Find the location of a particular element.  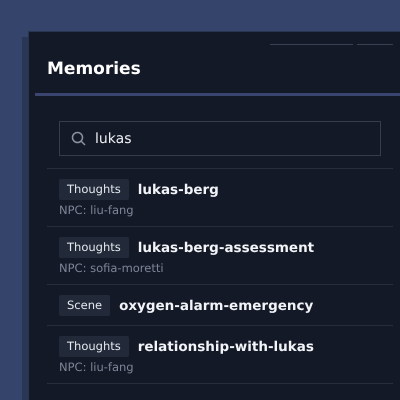

memory-name: lukas-berg-assessment is located at coordinates (226, 248).